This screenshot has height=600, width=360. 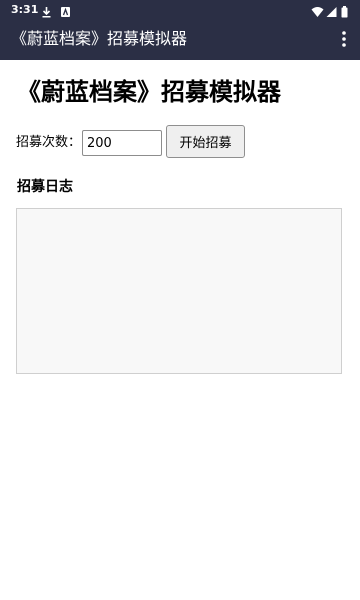 I want to click on app-bar: 《蔚蓝档案》招募模拟器, so click(x=180, y=39).